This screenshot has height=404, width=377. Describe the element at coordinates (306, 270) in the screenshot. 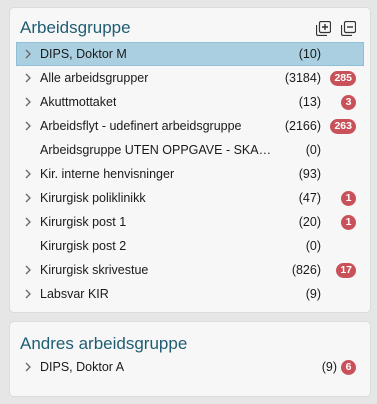

I see `item-count: (826)` at that location.